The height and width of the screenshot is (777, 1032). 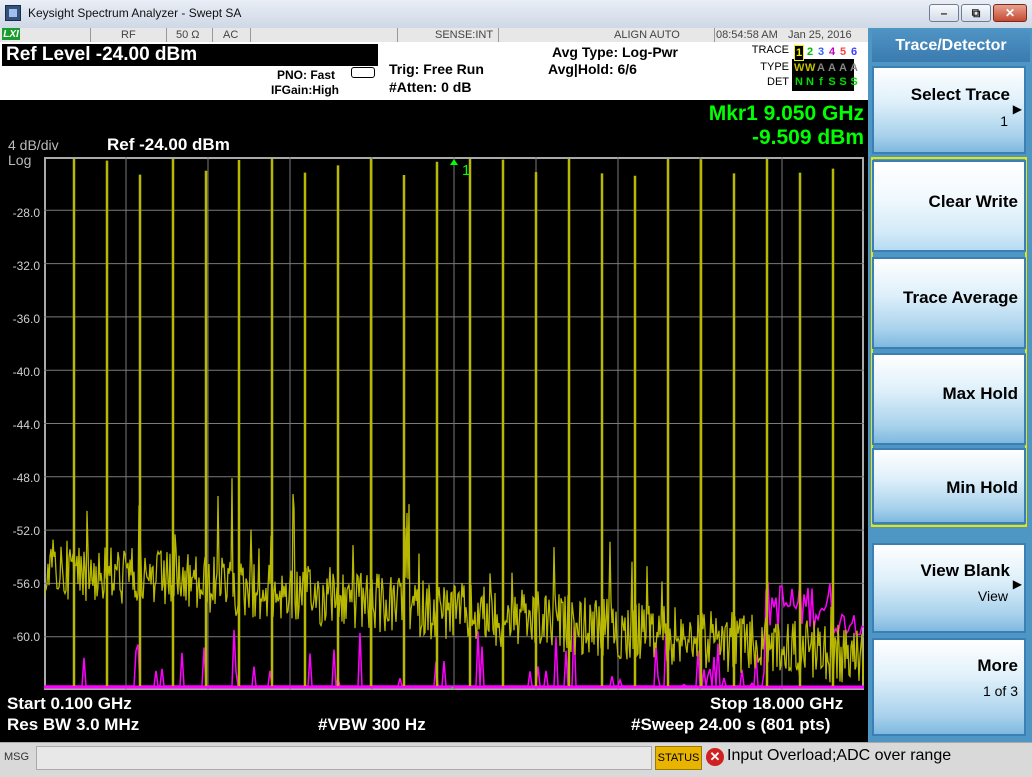 I want to click on min-hold-softkey: Min Hold, so click(x=949, y=486).